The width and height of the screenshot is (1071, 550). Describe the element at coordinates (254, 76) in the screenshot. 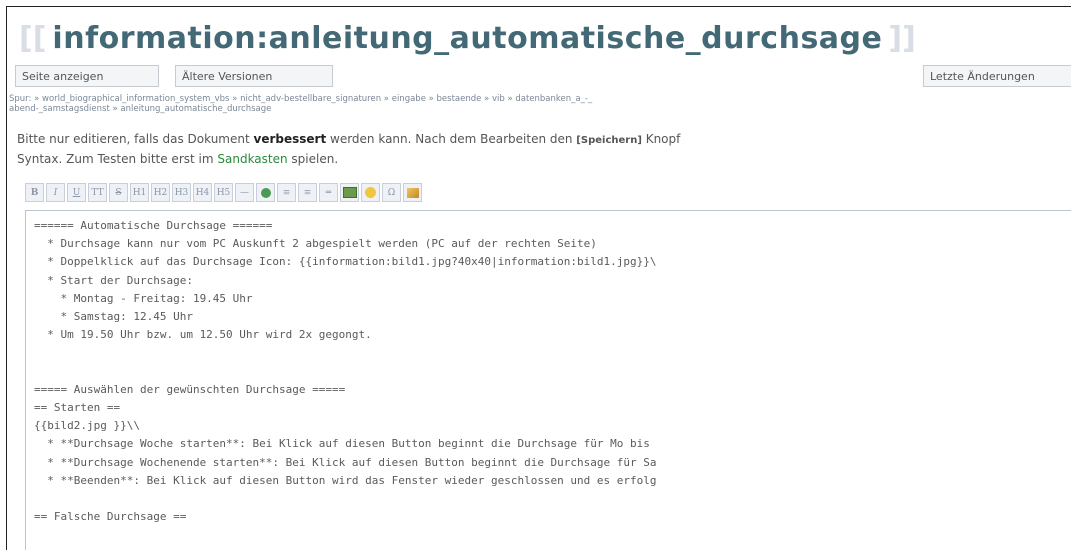

I see `old-versions-button: Ältere Versionen` at that location.